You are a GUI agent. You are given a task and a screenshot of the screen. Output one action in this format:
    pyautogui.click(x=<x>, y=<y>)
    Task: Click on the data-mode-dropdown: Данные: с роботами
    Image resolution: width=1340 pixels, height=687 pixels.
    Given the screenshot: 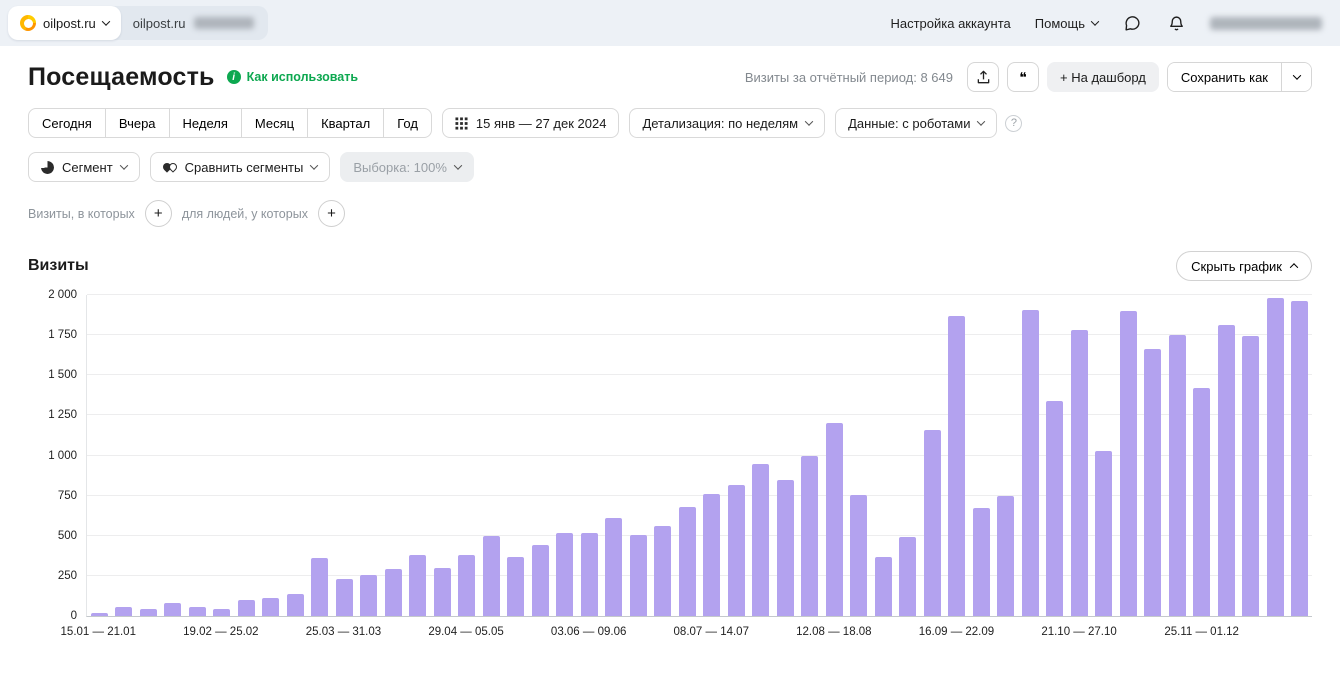 What is the action you would take?
    pyautogui.click(x=916, y=123)
    